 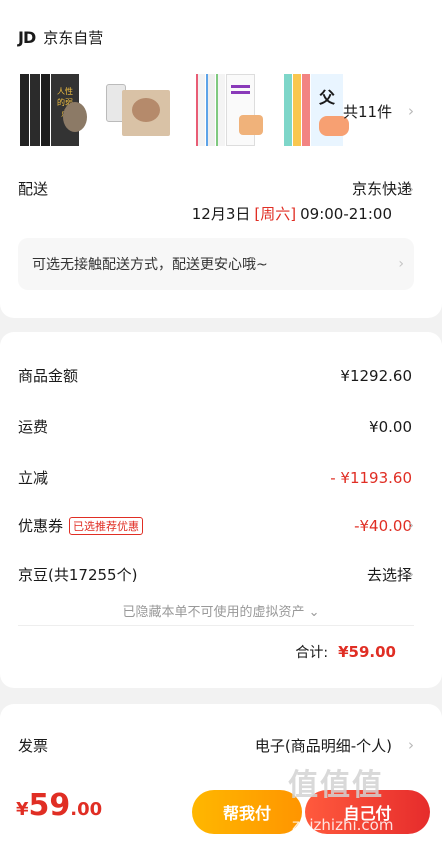 What do you see at coordinates (27, 37) in the screenshot?
I see `jd-logo-icon: JD` at bounding box center [27, 37].